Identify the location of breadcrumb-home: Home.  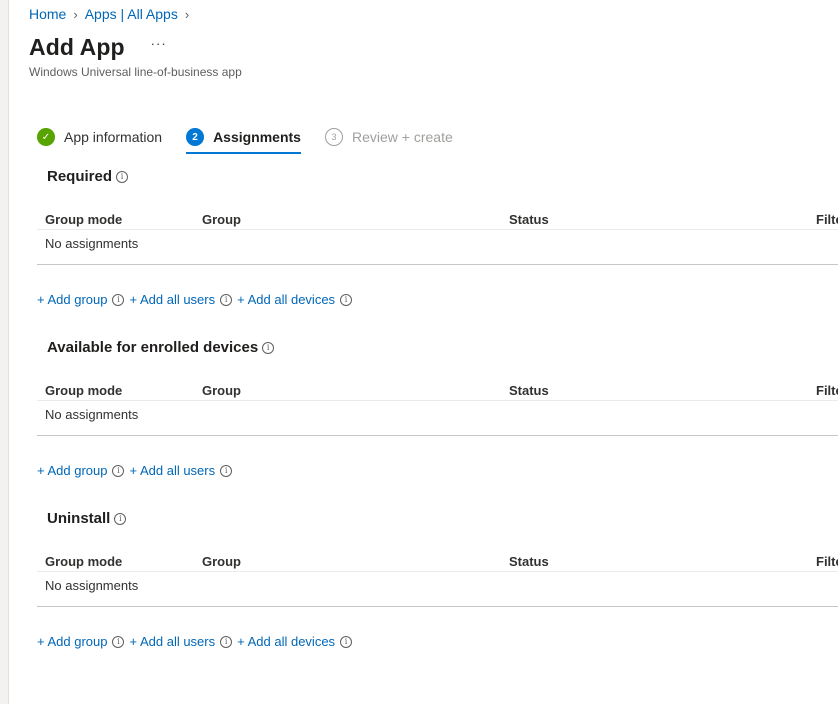
(47, 14).